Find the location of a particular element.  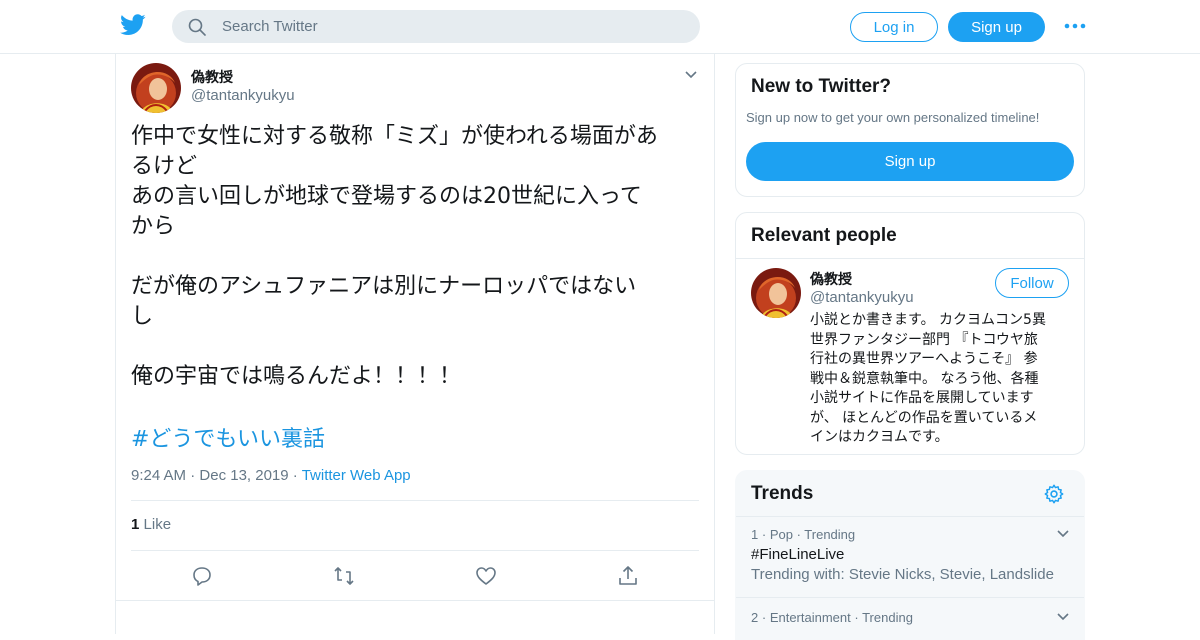

trend-name: #FineLineLive is located at coordinates (798, 554).